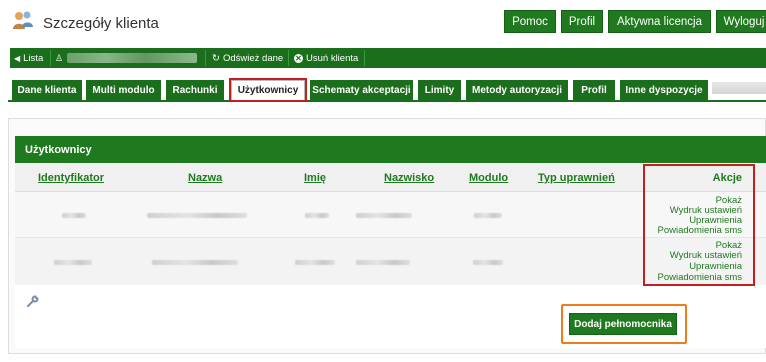 This screenshot has width=766, height=362. Describe the element at coordinates (47, 90) in the screenshot. I see `tab-dane-klienta: Dane klienta` at that location.